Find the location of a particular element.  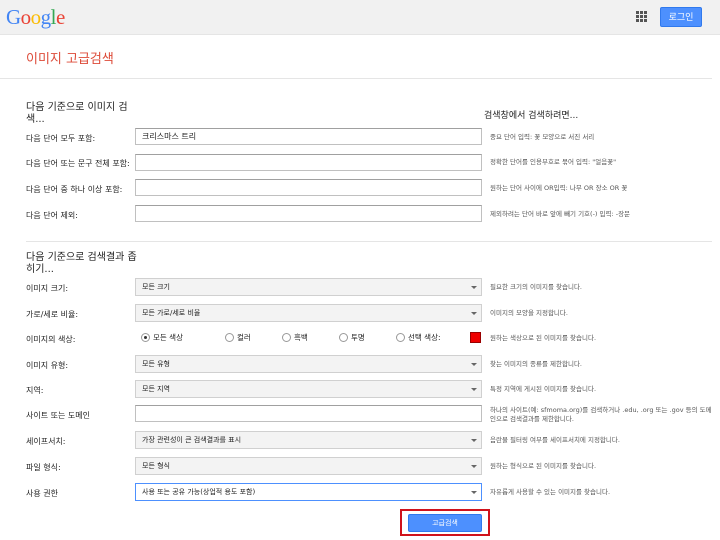

safesearch-select: 가장 관련성이 큰 검색결과를 표시 is located at coordinates (308, 440).